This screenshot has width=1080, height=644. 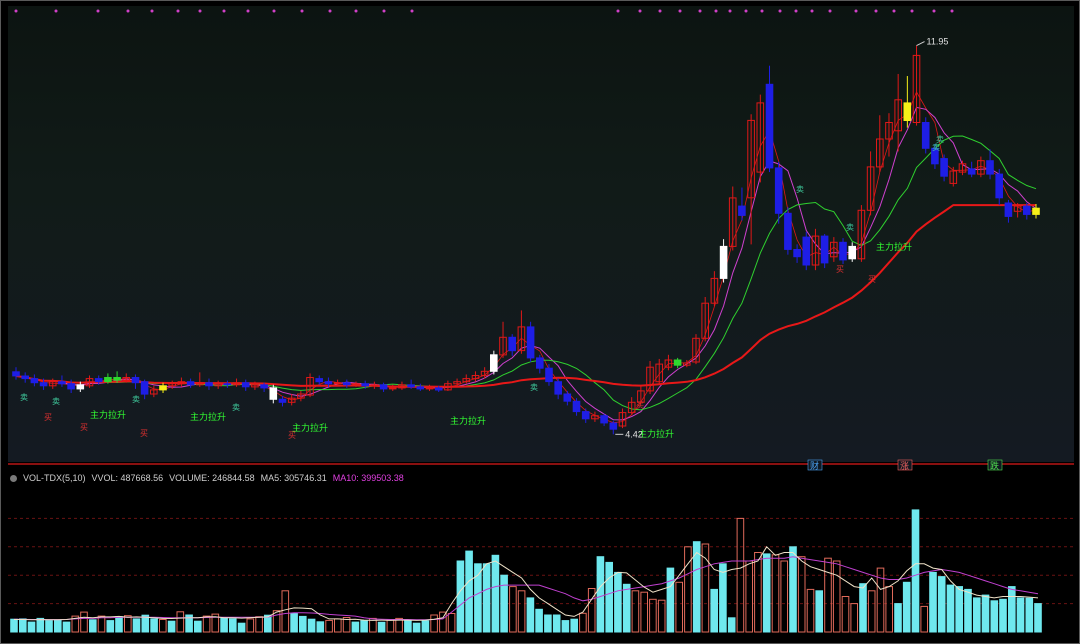 I want to click on top-marker-dots, so click(x=484, y=11).